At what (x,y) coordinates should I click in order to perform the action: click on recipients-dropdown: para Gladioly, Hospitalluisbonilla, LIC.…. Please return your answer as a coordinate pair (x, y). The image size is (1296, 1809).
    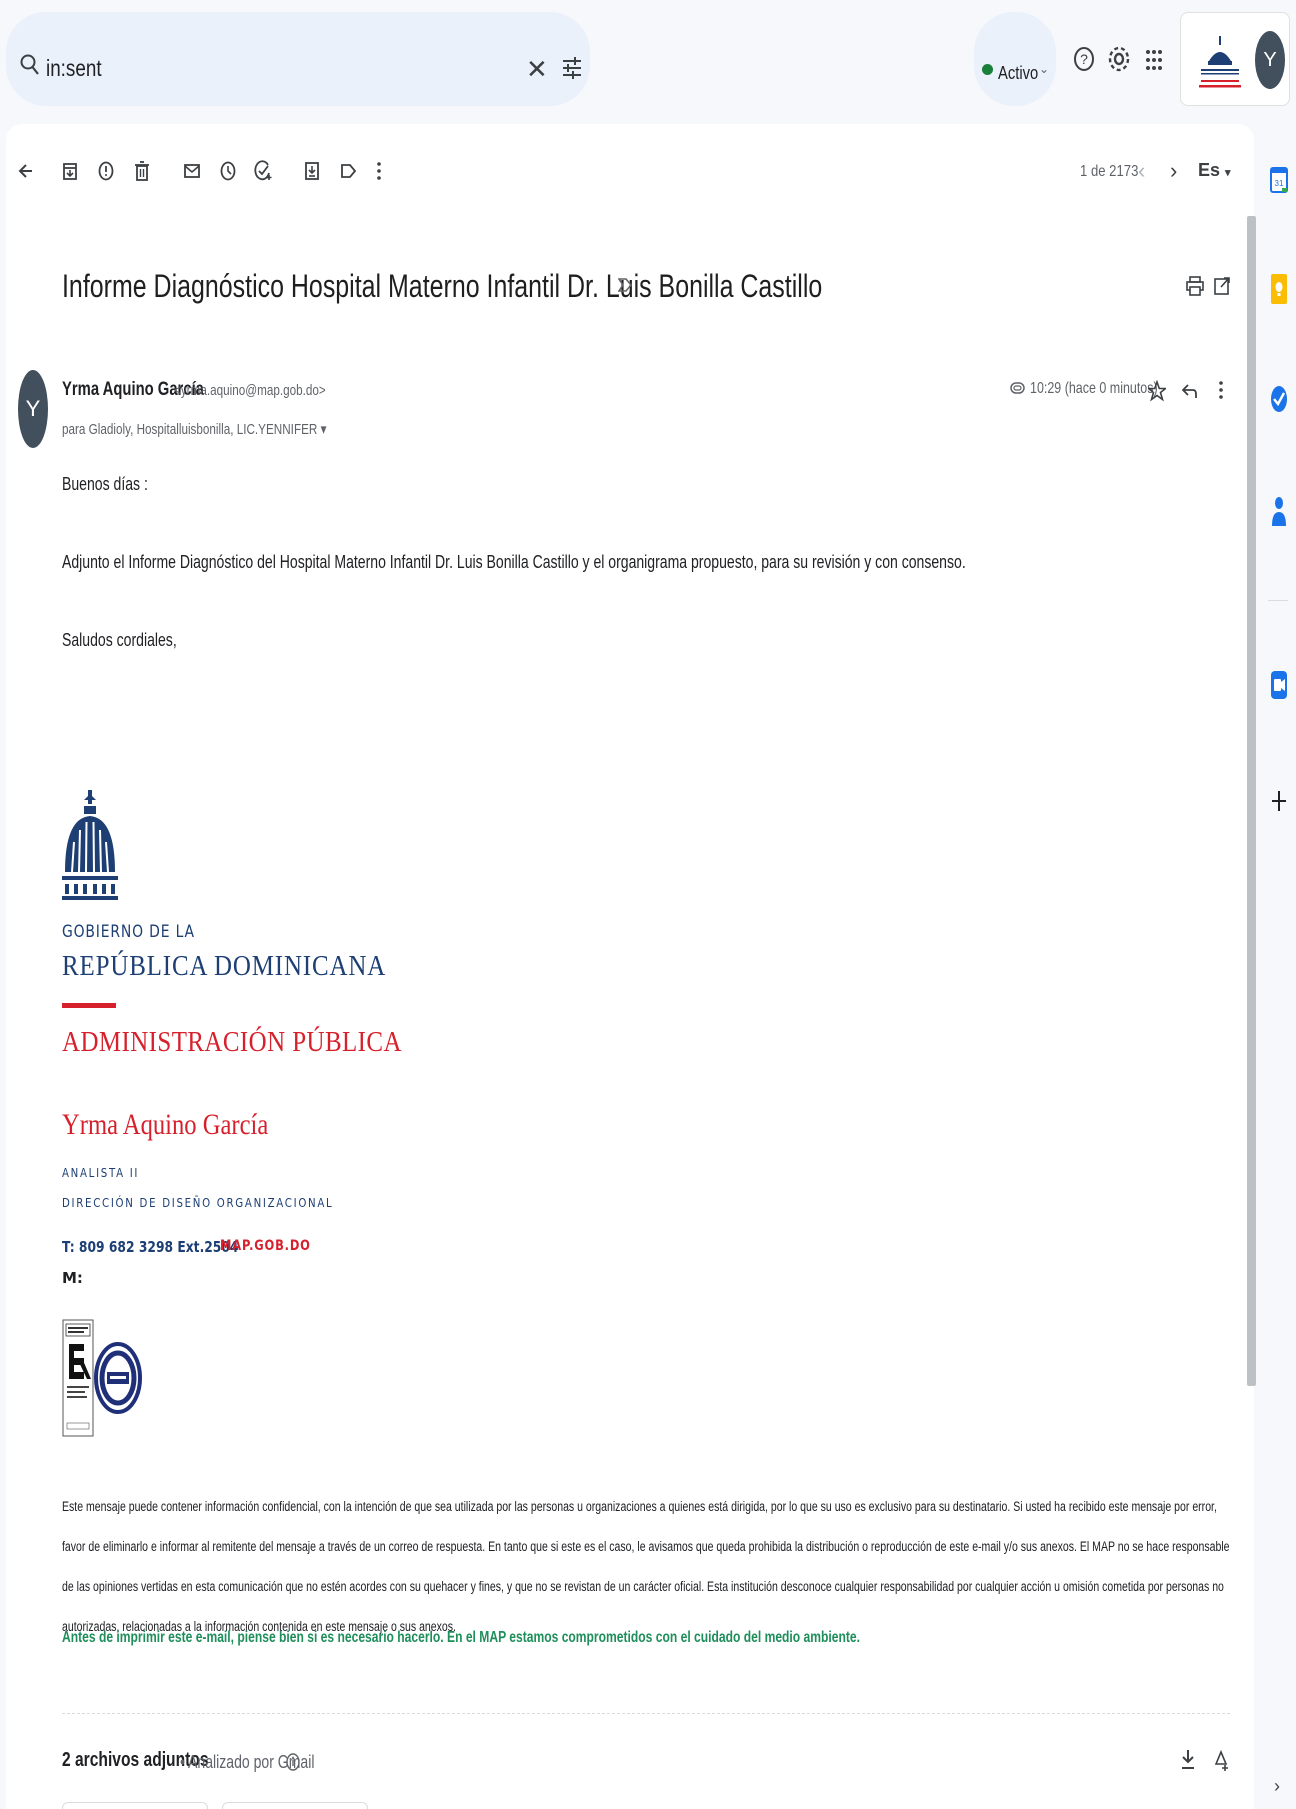
    Looking at the image, I should click on (194, 429).